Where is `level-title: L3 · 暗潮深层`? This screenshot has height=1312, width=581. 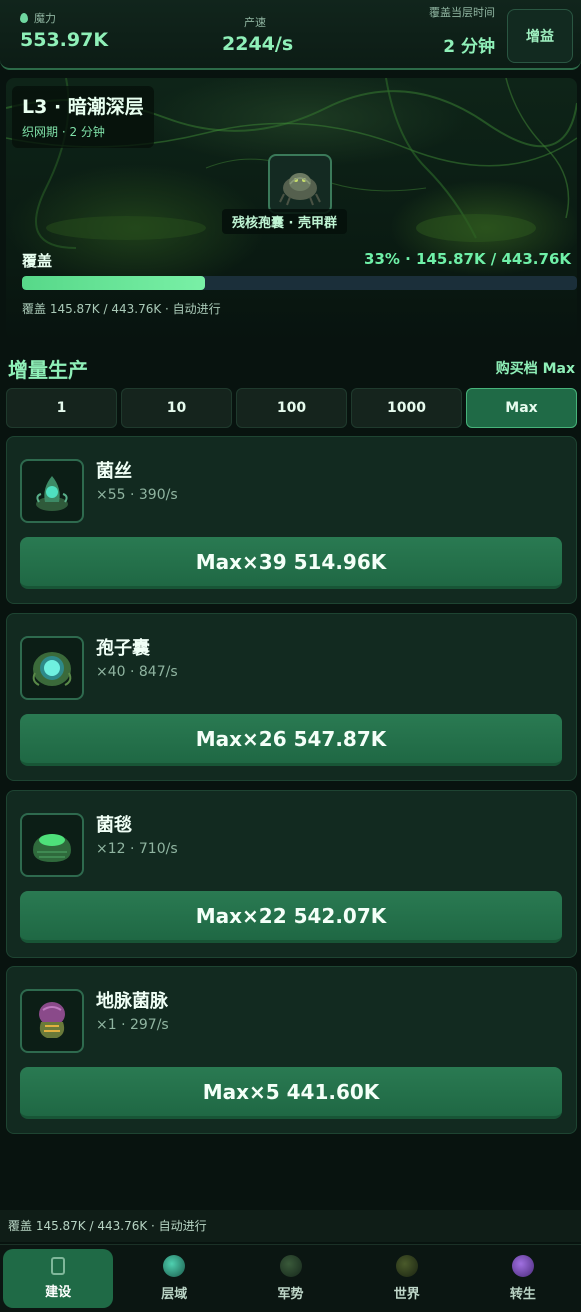
level-title: L3 · 暗潮深层 is located at coordinates (83, 107).